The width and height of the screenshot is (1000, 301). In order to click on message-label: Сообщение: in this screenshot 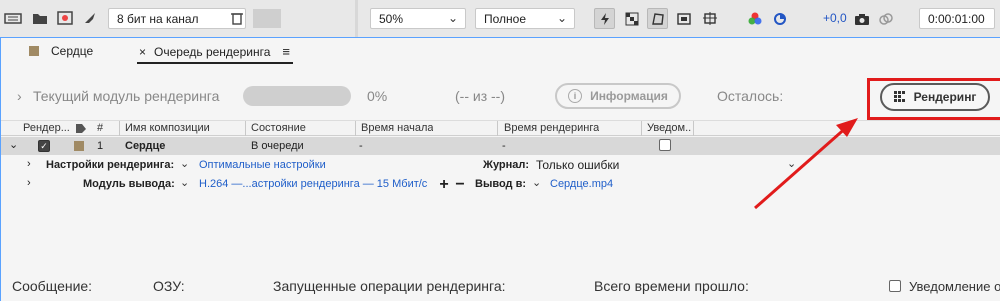, I will do `click(52, 286)`.